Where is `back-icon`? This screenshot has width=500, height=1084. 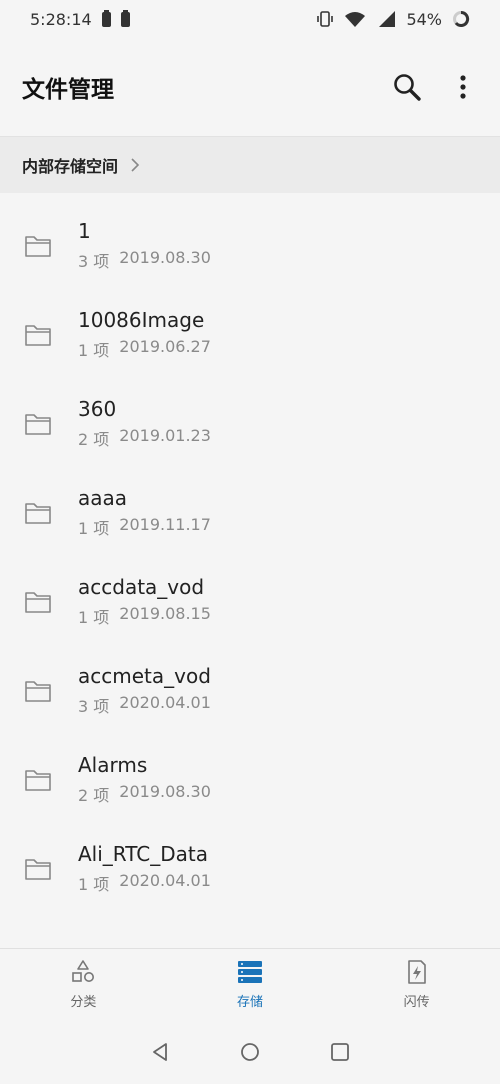
back-icon is located at coordinates (160, 1052).